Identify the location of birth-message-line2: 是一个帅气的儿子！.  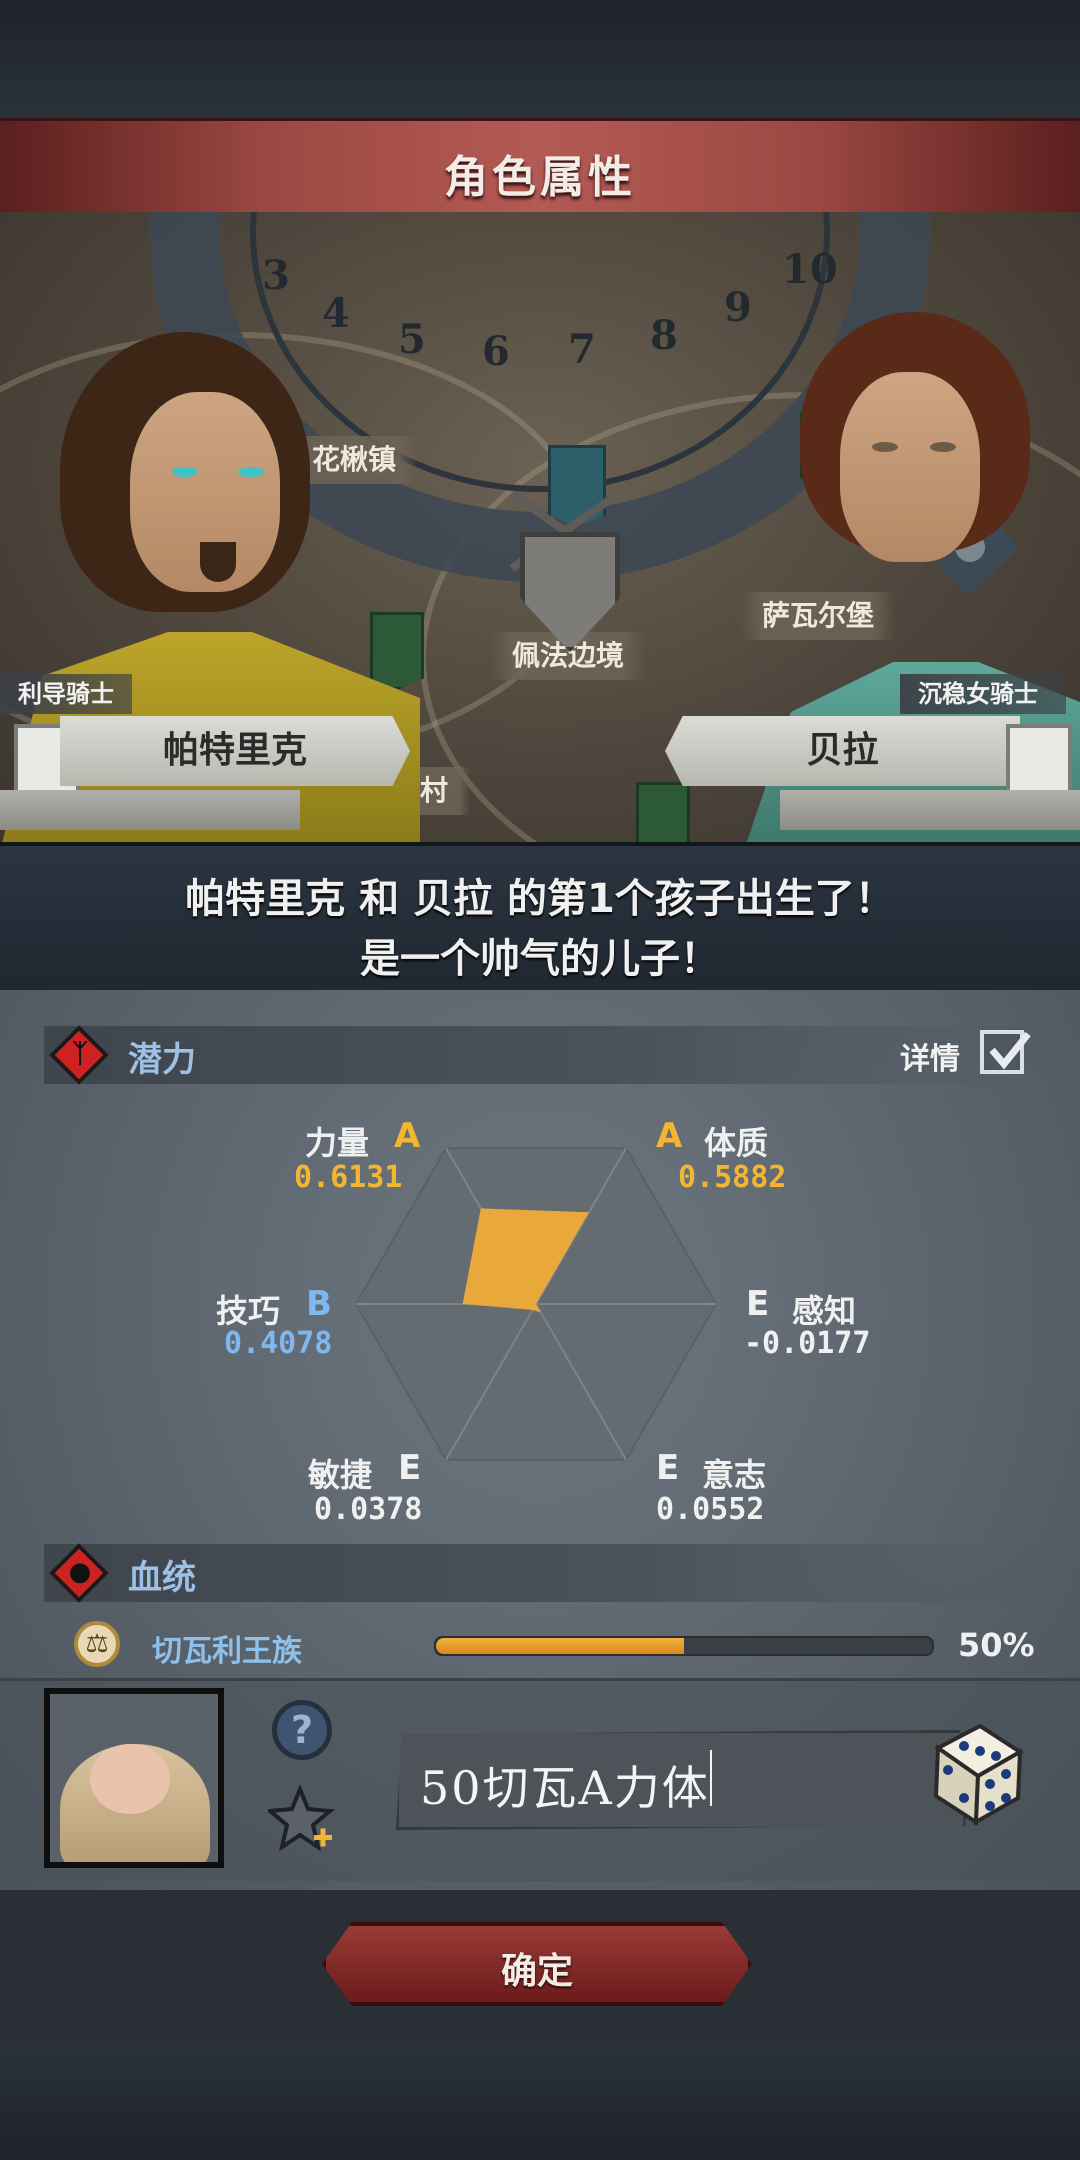
(540, 959).